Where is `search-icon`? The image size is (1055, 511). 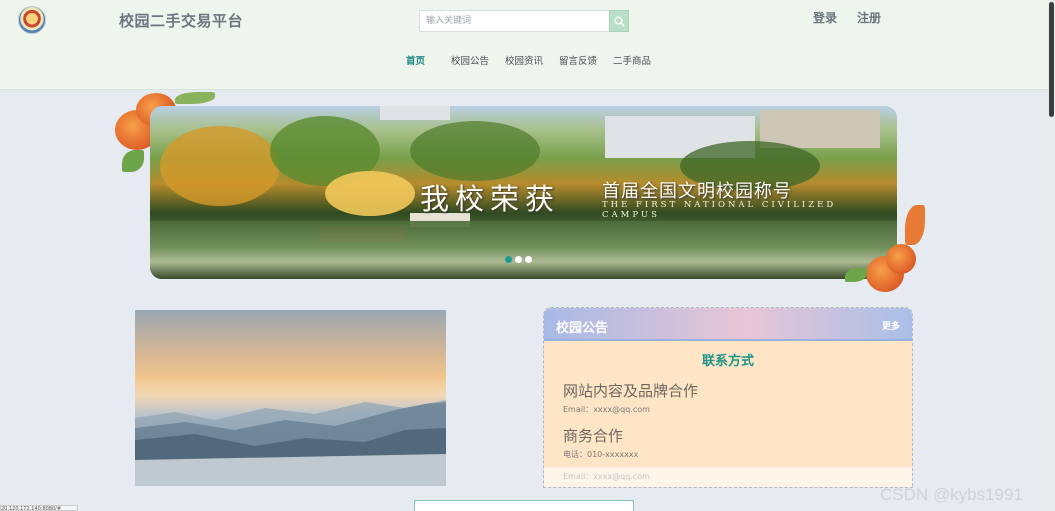
search-icon is located at coordinates (619, 21).